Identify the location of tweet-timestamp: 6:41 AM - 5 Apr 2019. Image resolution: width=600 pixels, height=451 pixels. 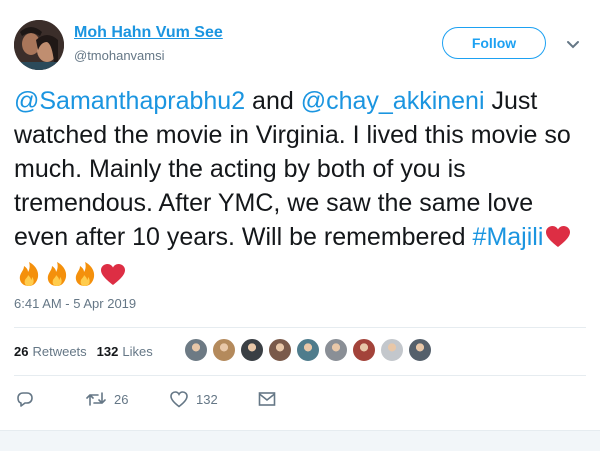
(75, 303).